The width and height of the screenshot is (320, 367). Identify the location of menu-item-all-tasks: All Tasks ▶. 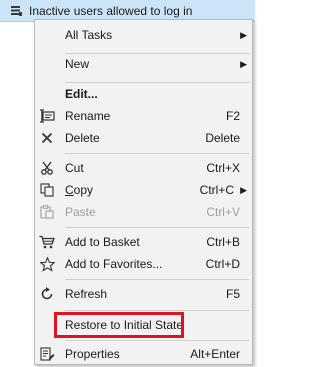
(143, 35).